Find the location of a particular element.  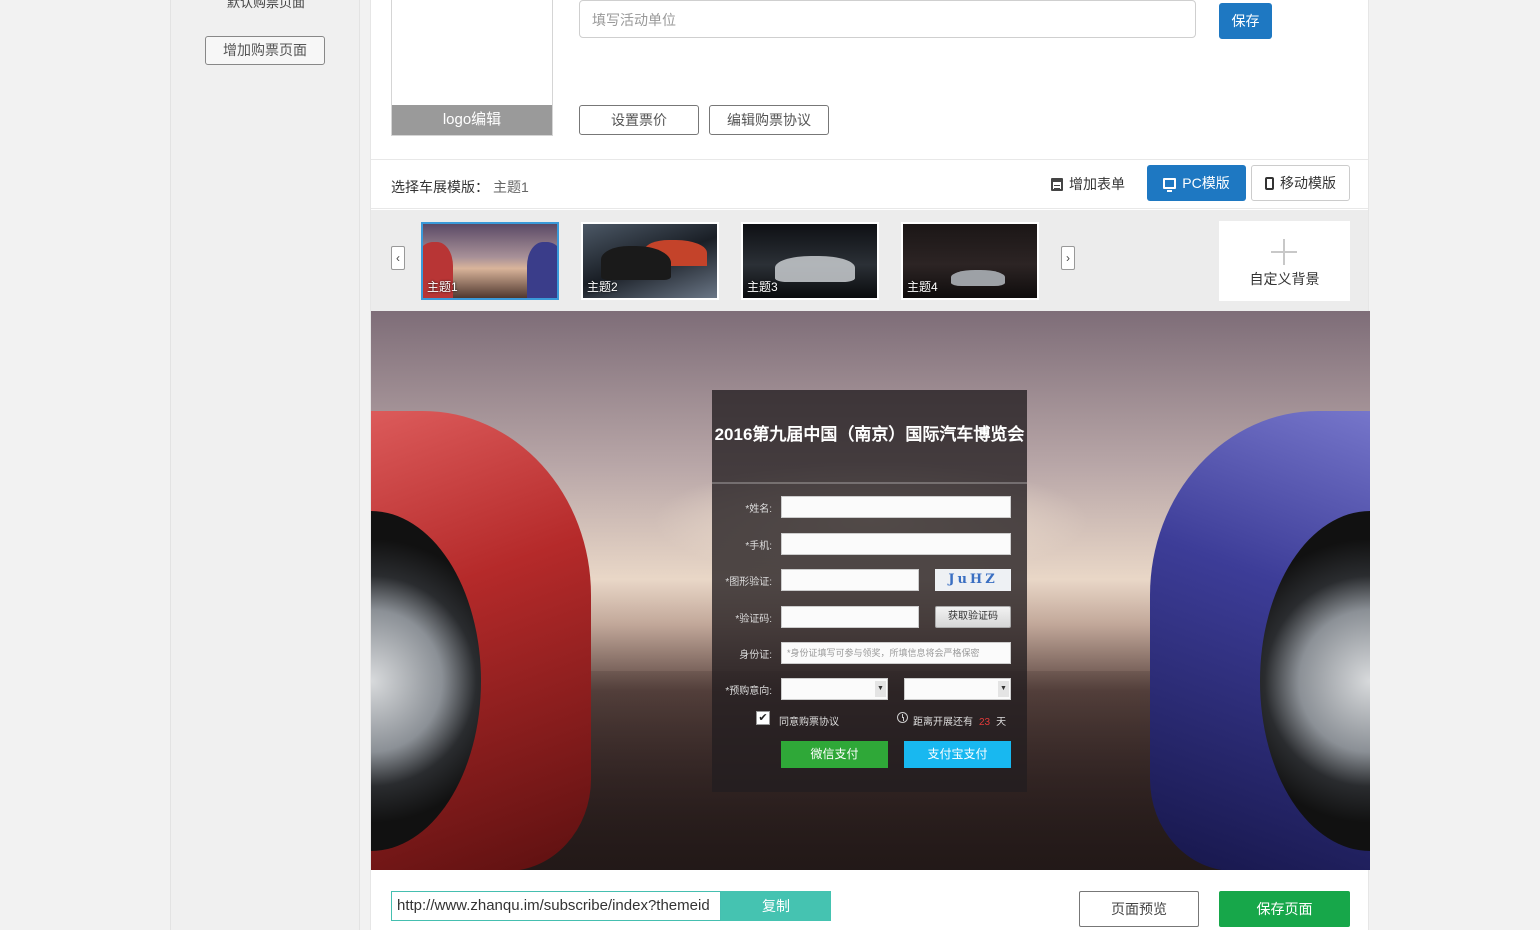

name-input is located at coordinates (896, 507).